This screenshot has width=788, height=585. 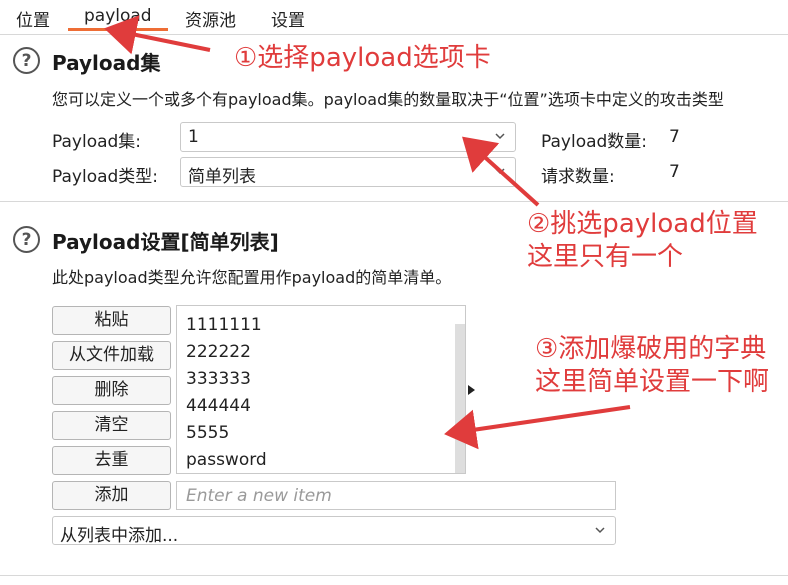 What do you see at coordinates (652, 382) in the screenshot?
I see `annotation-step3-line2: 这里简单设置一下啊` at bounding box center [652, 382].